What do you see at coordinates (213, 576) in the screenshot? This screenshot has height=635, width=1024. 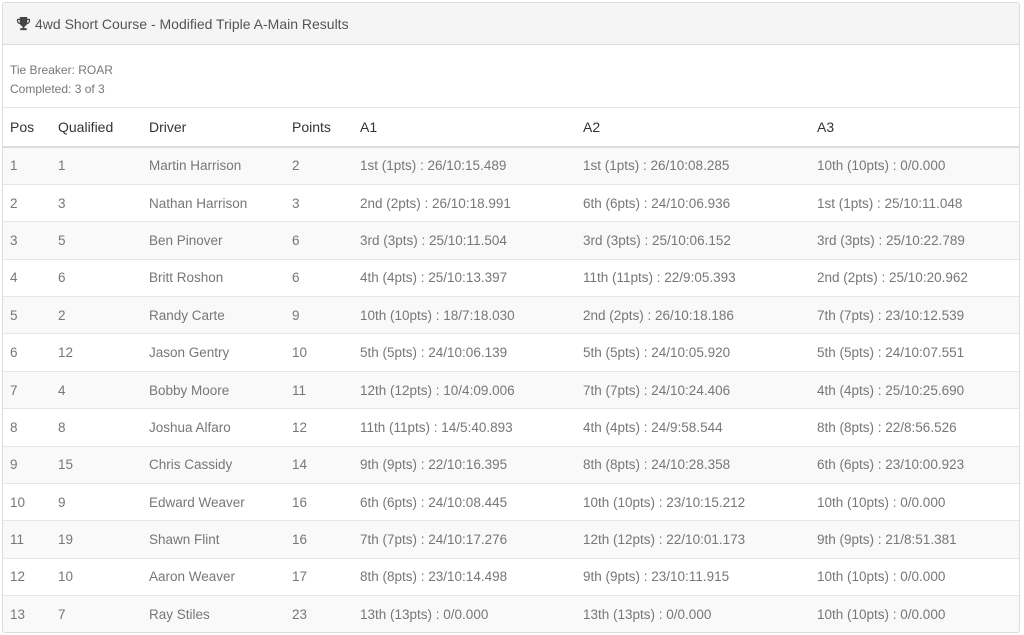 I see `cell-driver: Aaron Weaver` at bounding box center [213, 576].